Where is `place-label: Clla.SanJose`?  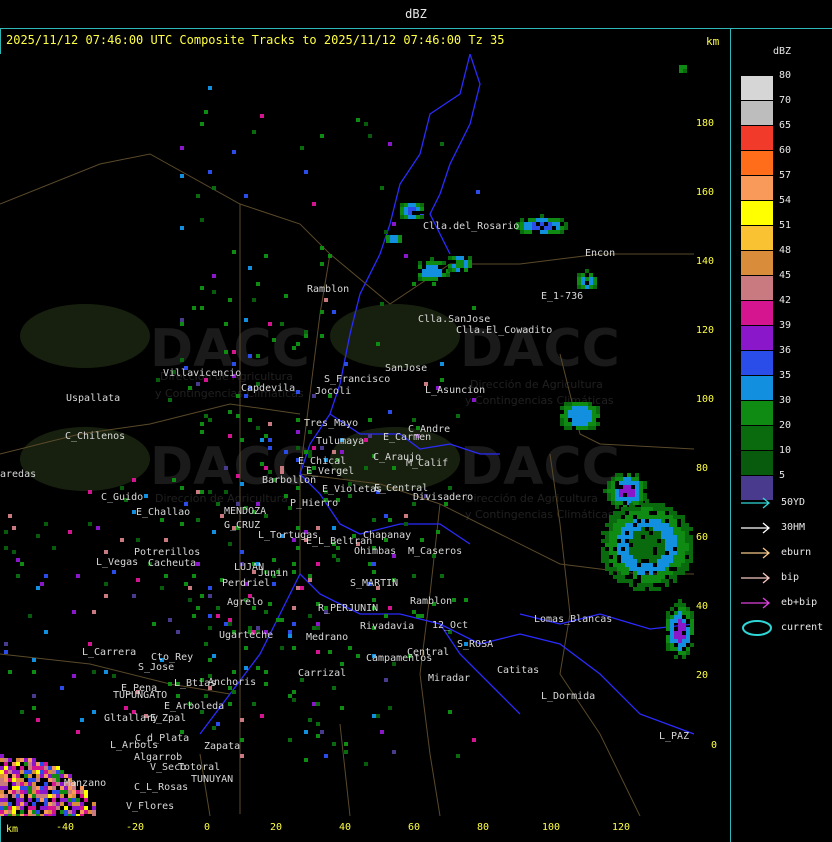
place-label: Clla.SanJose is located at coordinates (454, 319).